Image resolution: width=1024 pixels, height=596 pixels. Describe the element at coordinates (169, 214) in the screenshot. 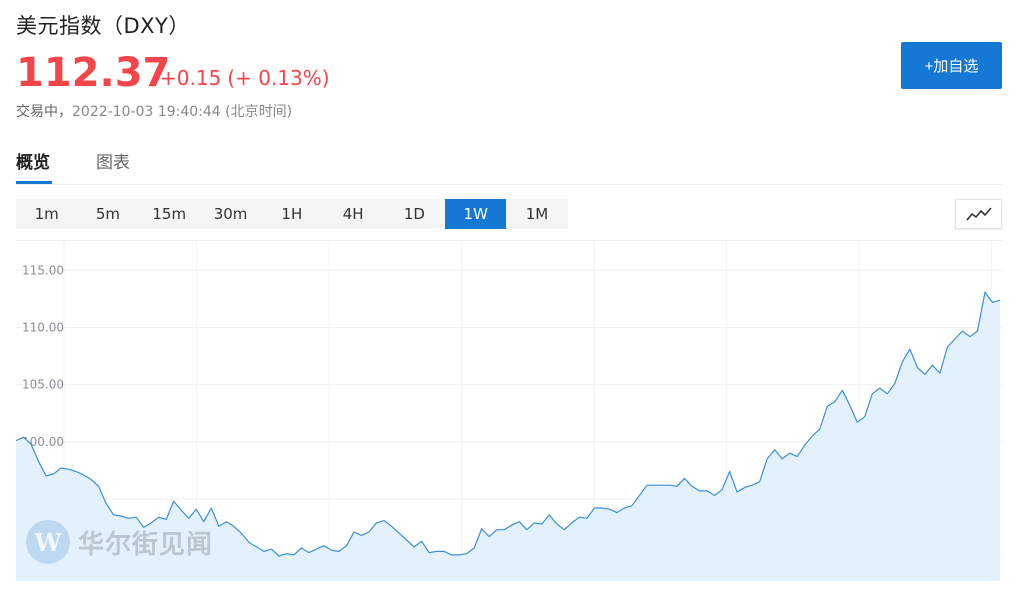

I see `interval-15m: 15m` at that location.